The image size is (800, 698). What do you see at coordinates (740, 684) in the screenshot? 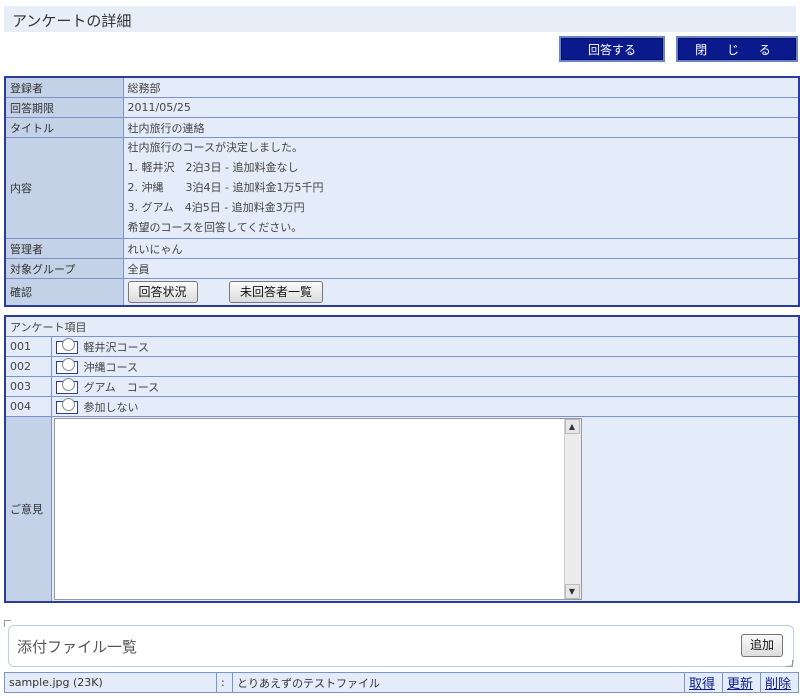
I see `update-file-link: 更新` at bounding box center [740, 684].